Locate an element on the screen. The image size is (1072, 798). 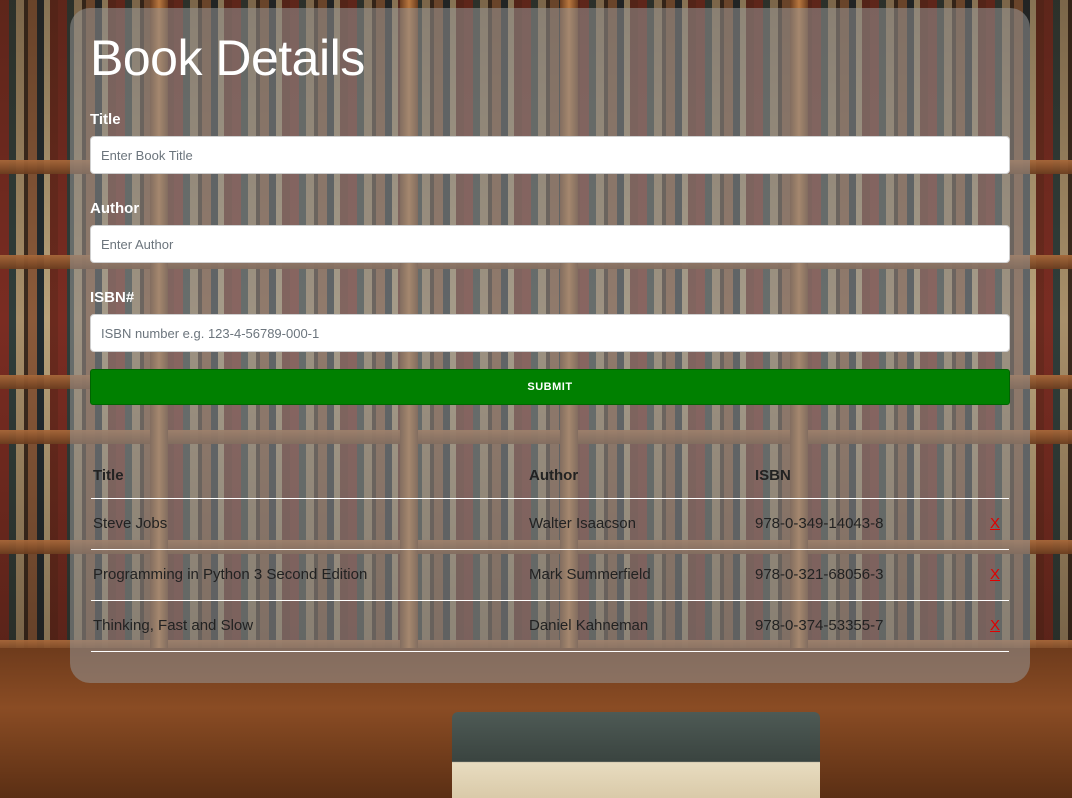
column-header-isbn: ISBN is located at coordinates (867, 476).